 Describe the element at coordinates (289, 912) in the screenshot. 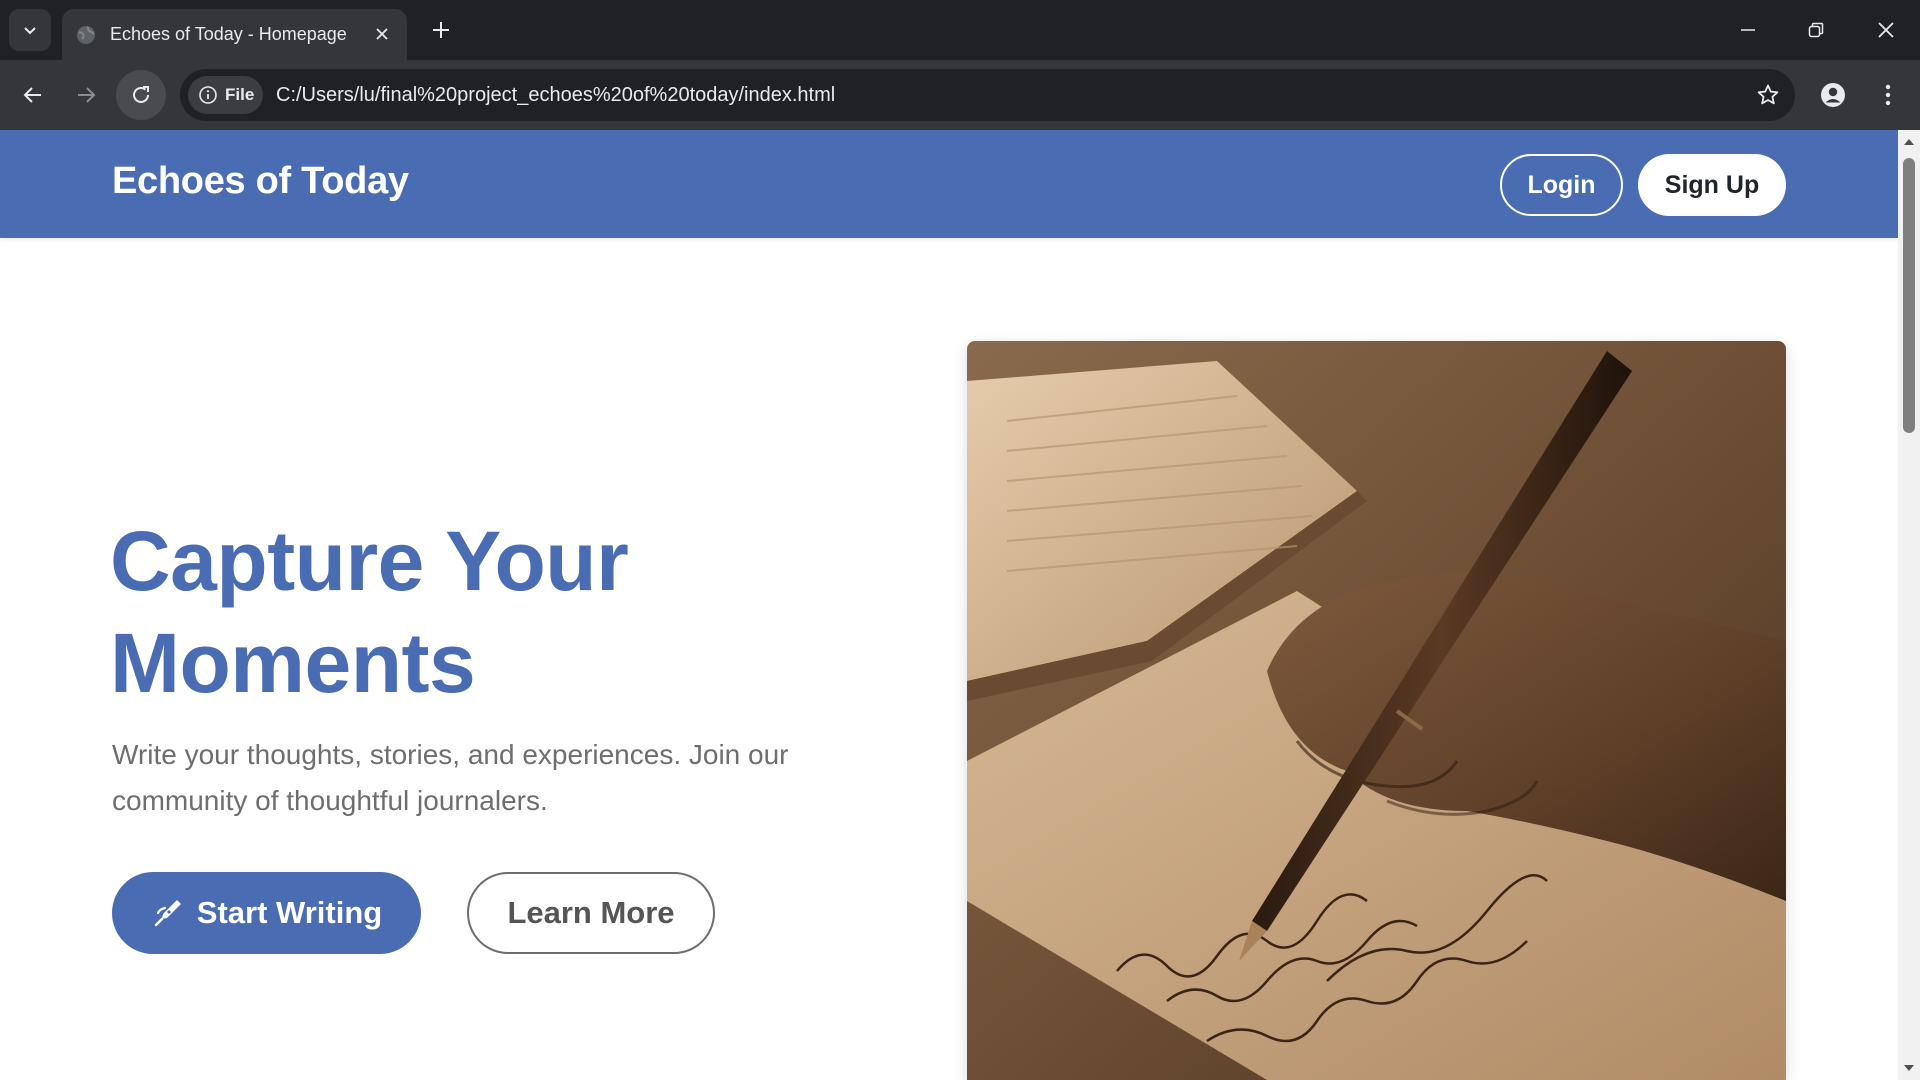

I see `start-writing-label: Start Writing` at that location.